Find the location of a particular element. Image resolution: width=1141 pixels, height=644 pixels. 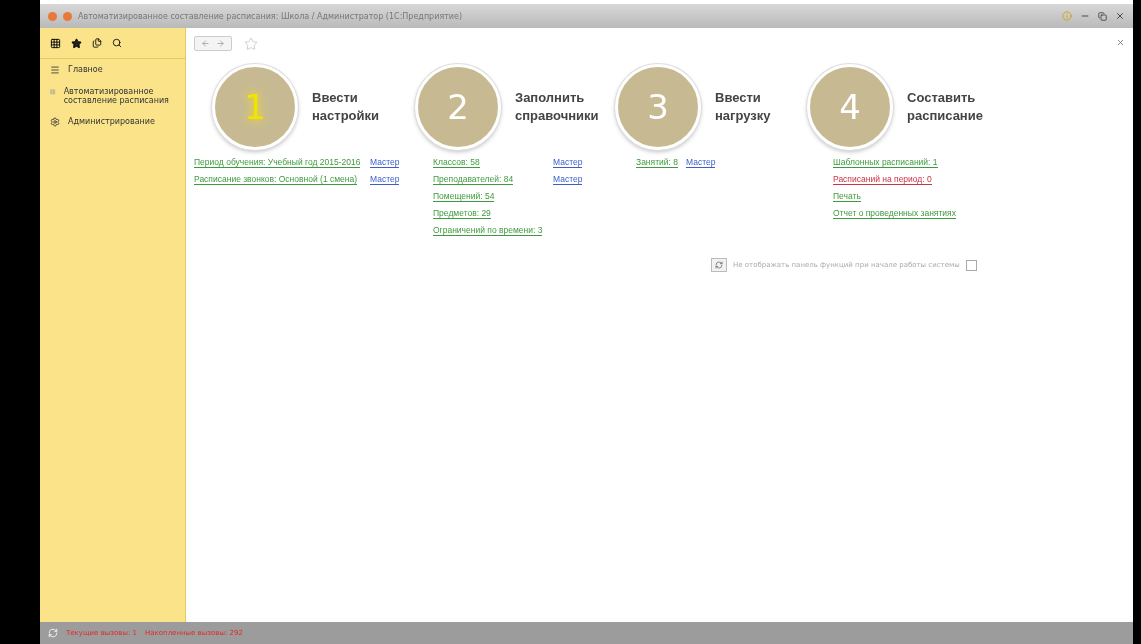

link: Печать is located at coordinates (847, 196).